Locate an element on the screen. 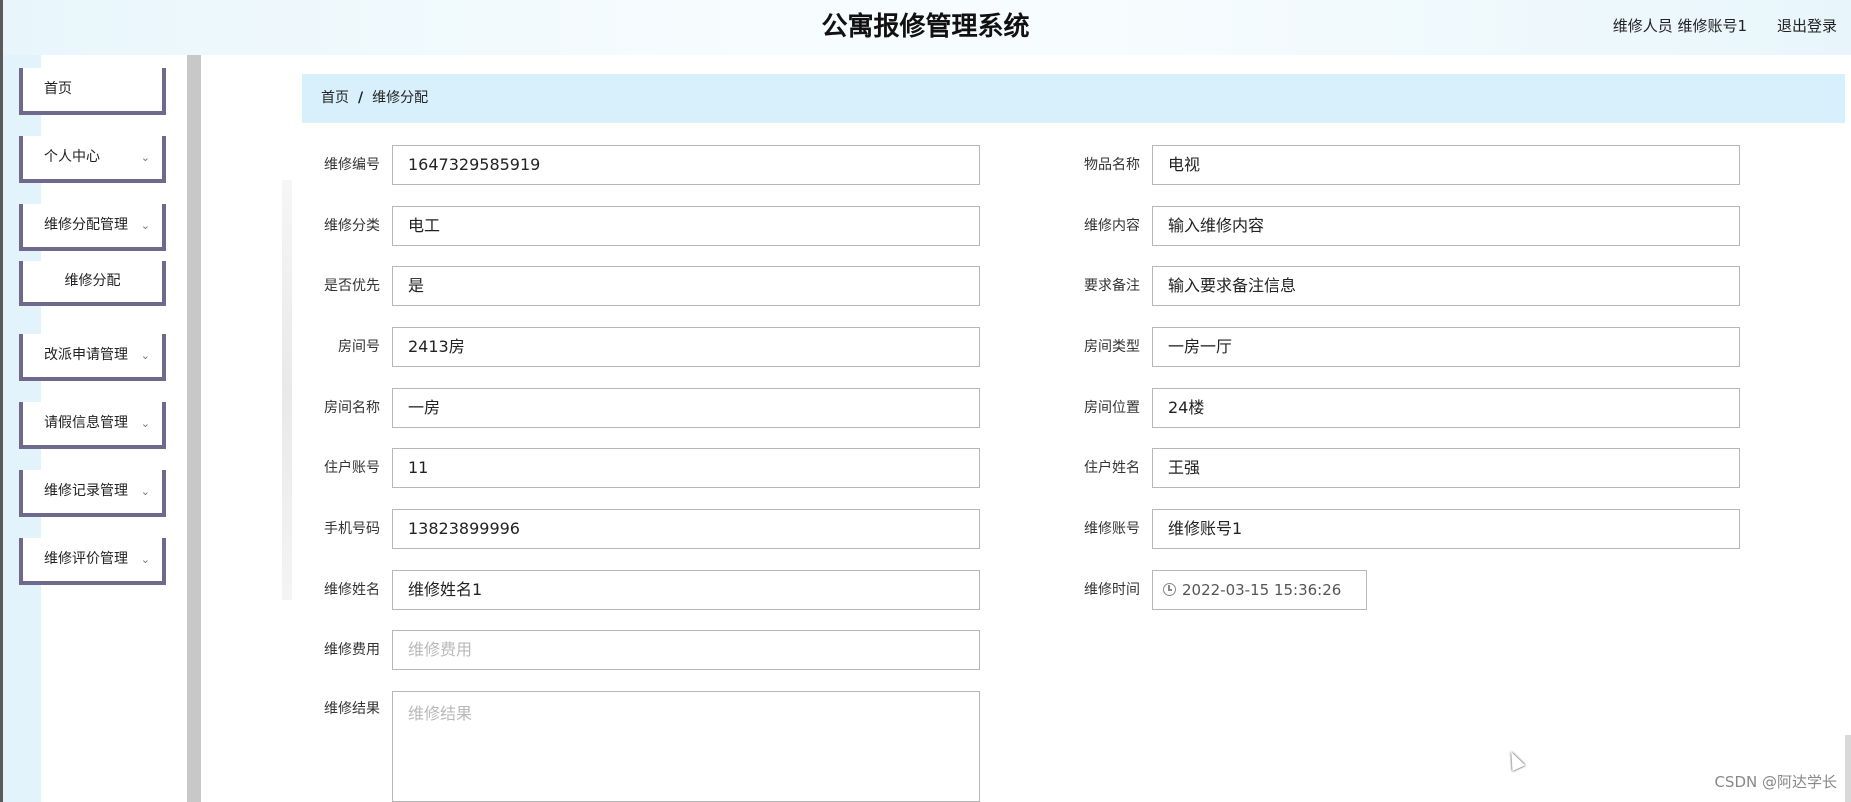  sidebar-subitem-repair-assignment: 维修分配 is located at coordinates (92, 283).